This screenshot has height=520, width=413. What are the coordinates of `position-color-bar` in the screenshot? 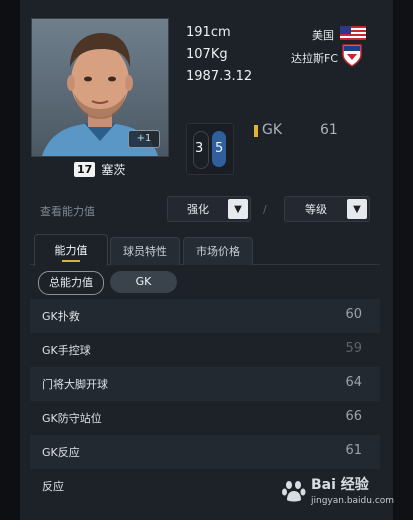 It's located at (256, 131).